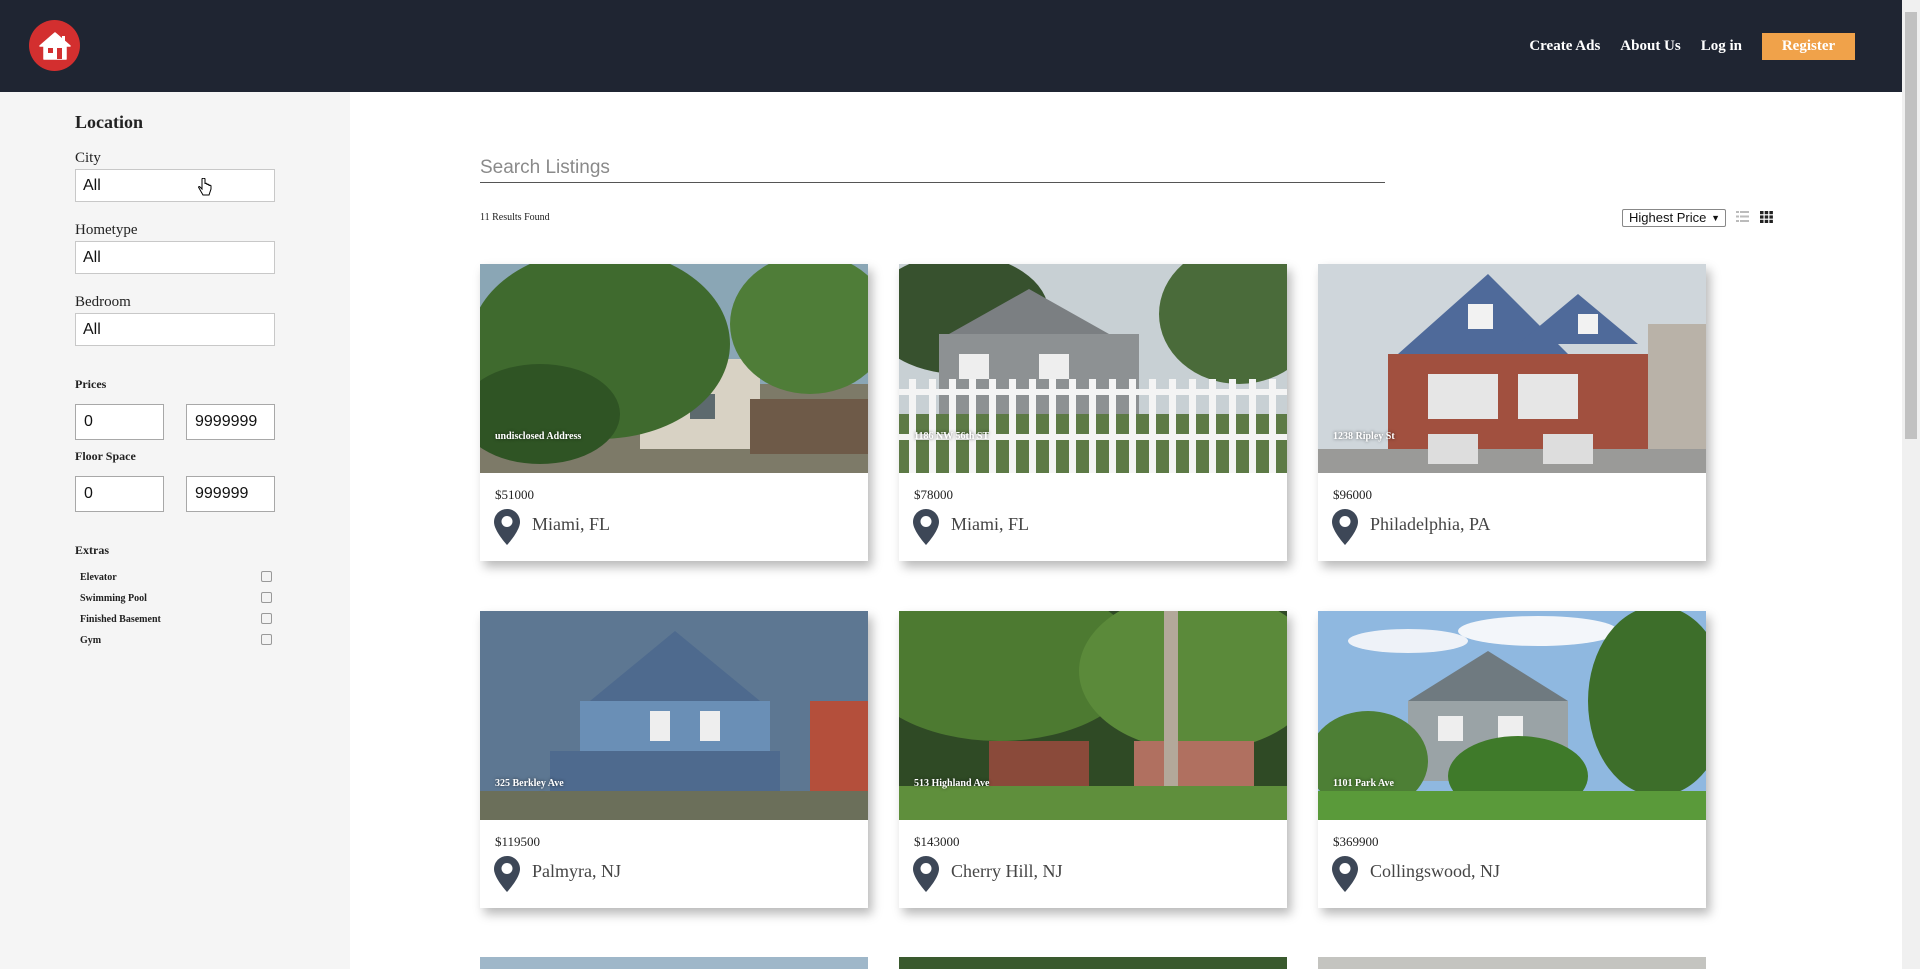  I want to click on listing-address: 325 Berkley Ave, so click(529, 783).